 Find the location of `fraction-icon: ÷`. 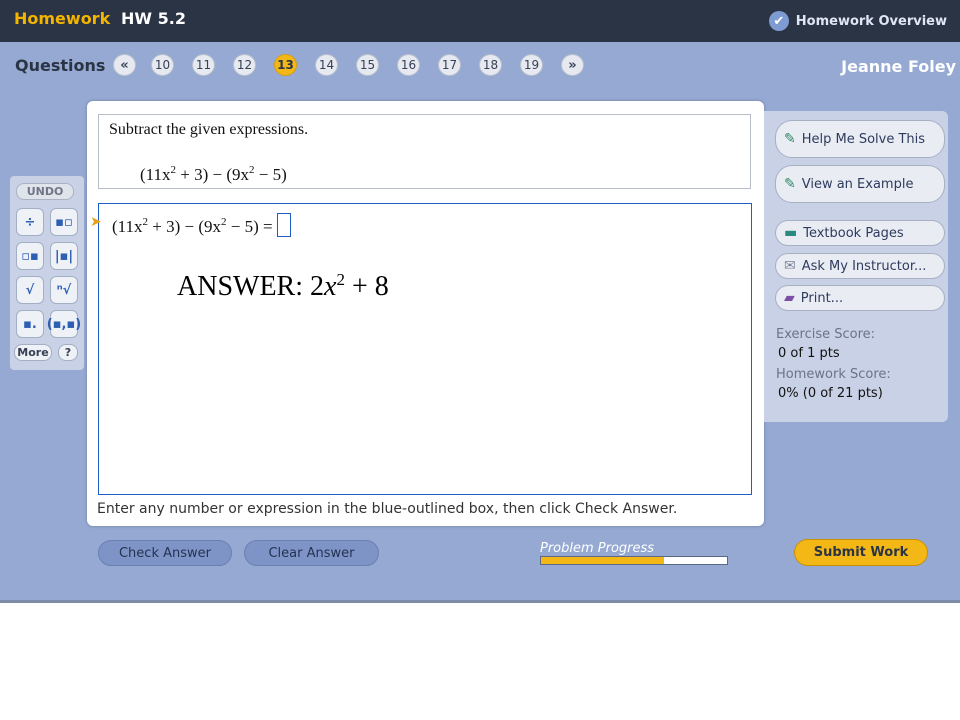

fraction-icon: ÷ is located at coordinates (30, 222).